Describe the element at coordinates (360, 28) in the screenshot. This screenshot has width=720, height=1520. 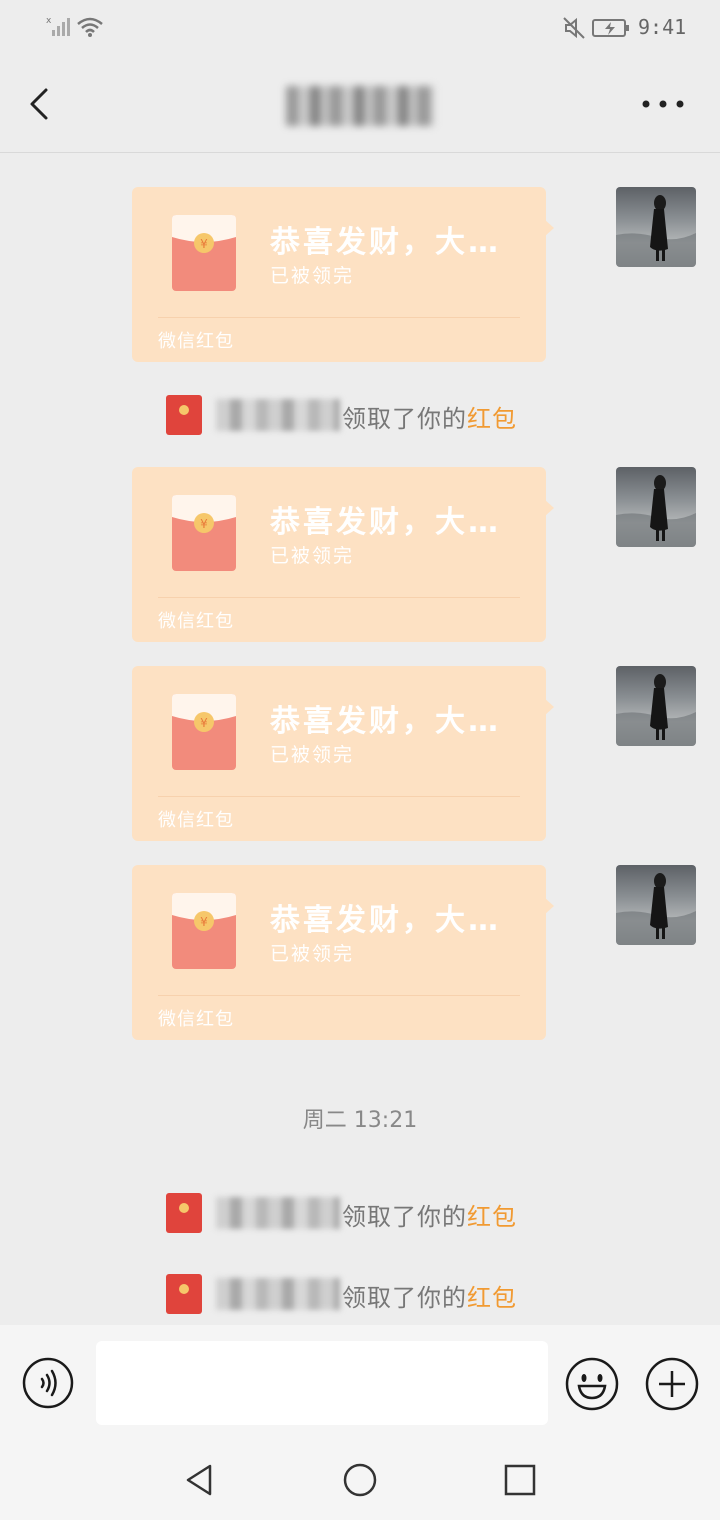
I see `status-bar: x 9:41` at that location.